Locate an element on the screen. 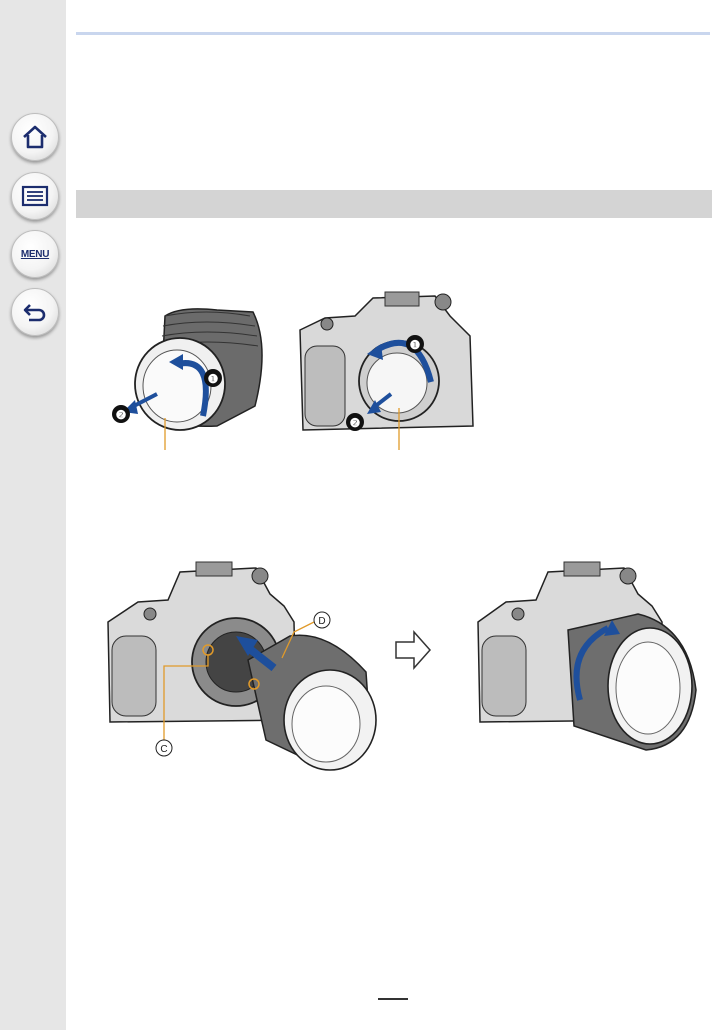 Image resolution: width=712 pixels, height=1030 pixels. back-button is located at coordinates (35, 312).